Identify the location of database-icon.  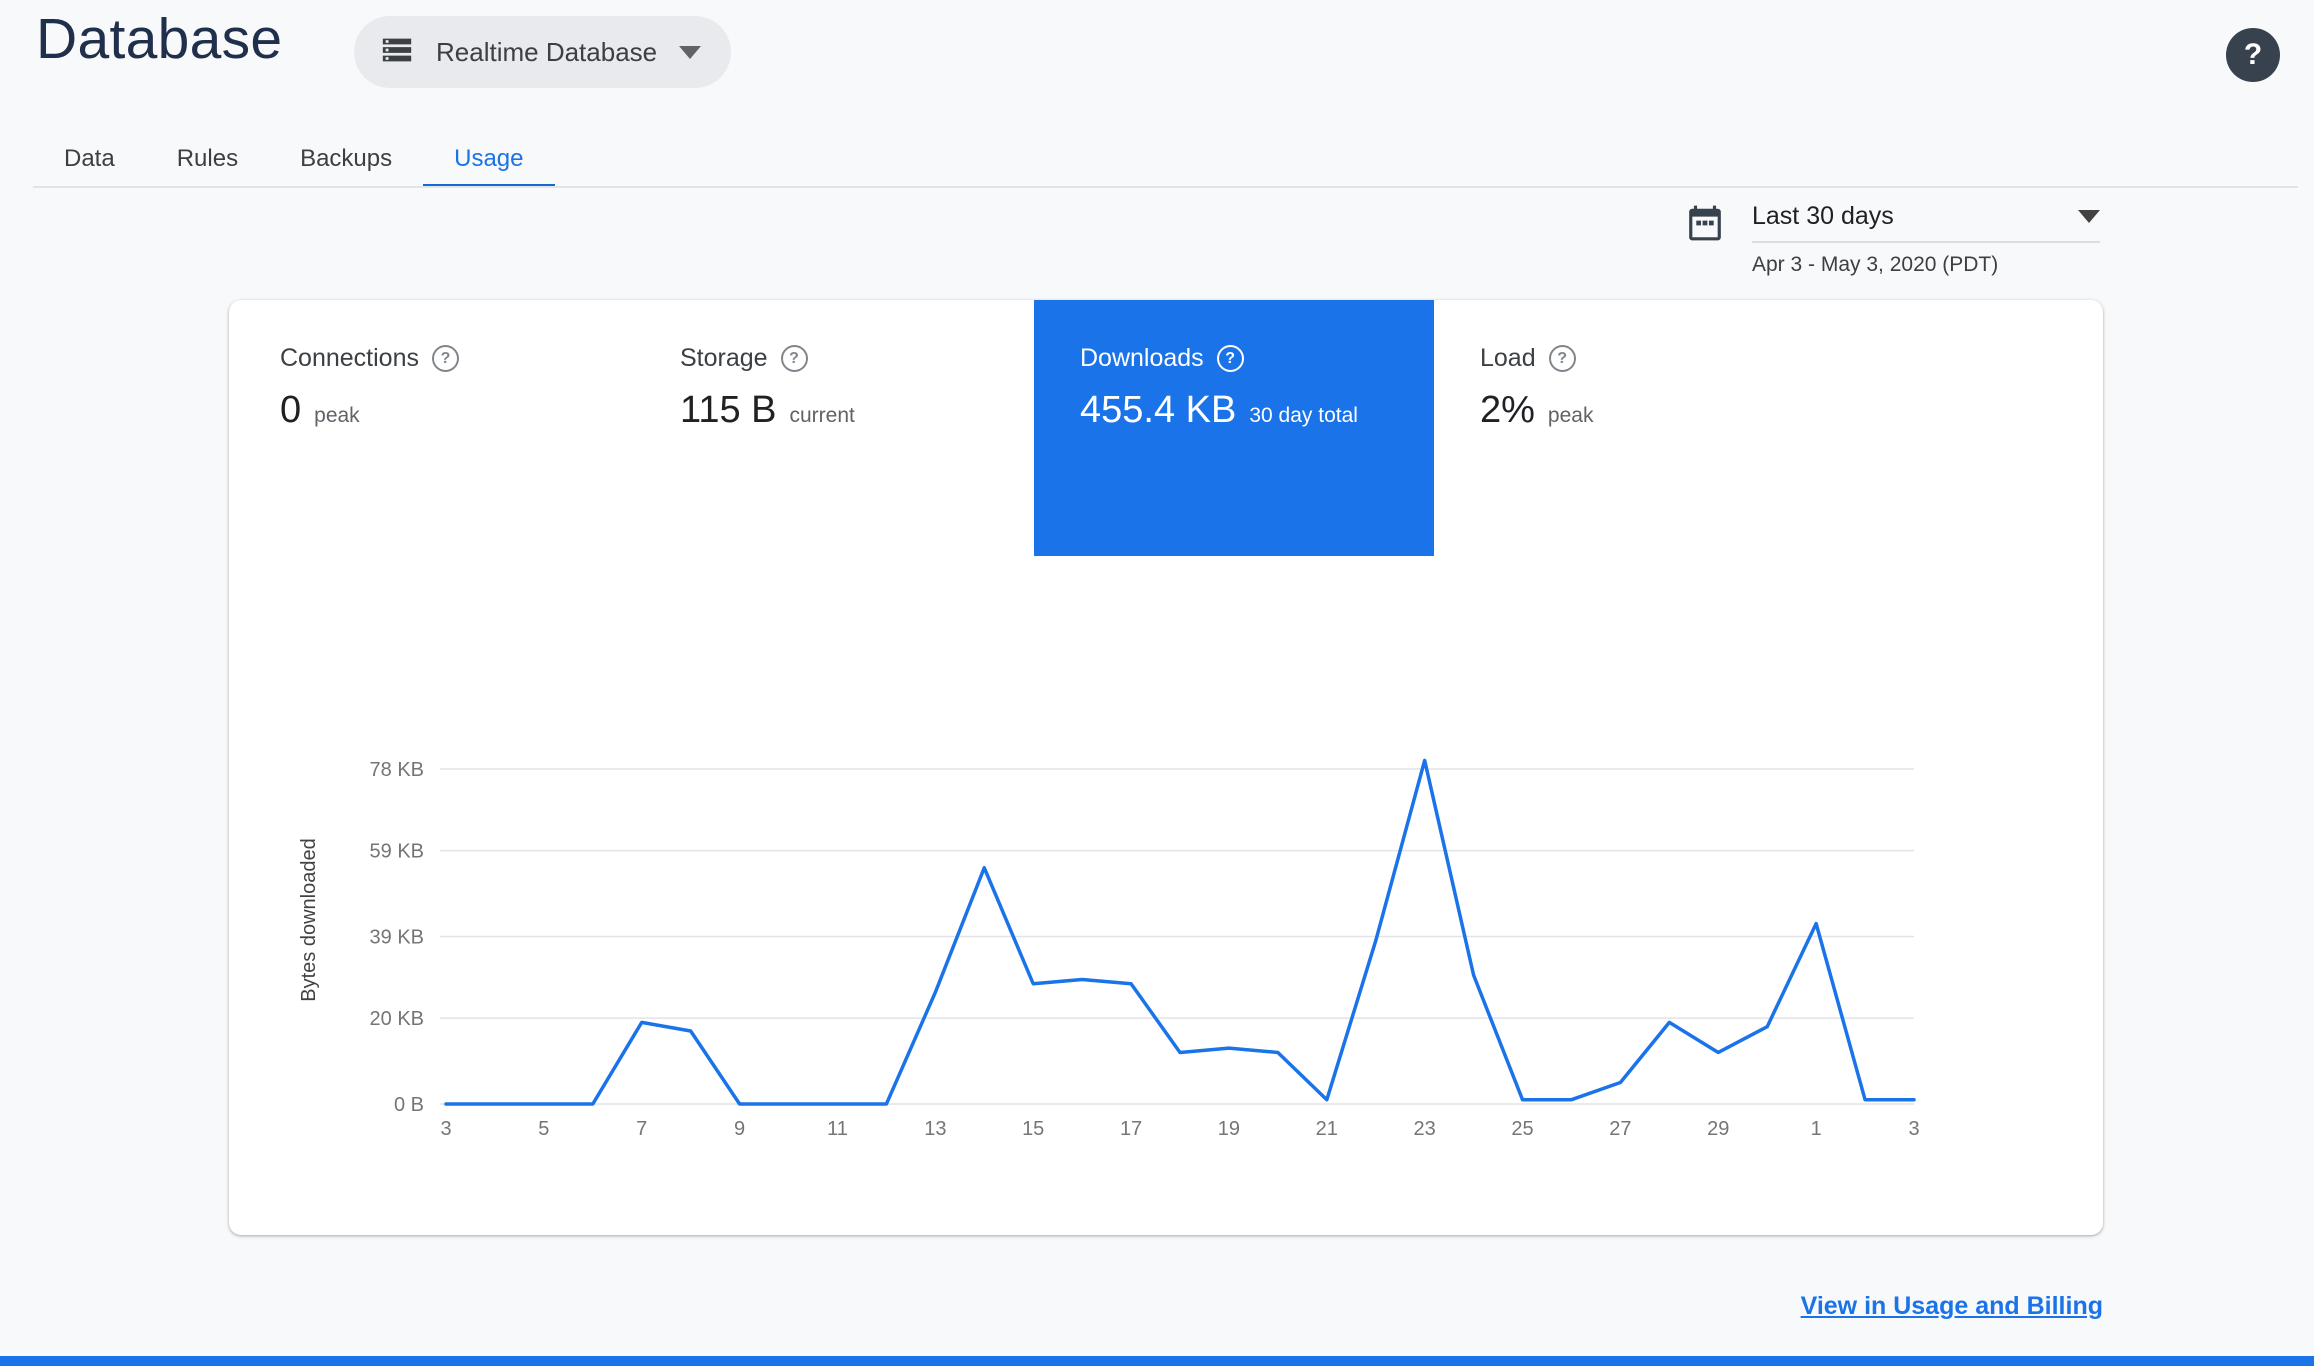
(397, 52).